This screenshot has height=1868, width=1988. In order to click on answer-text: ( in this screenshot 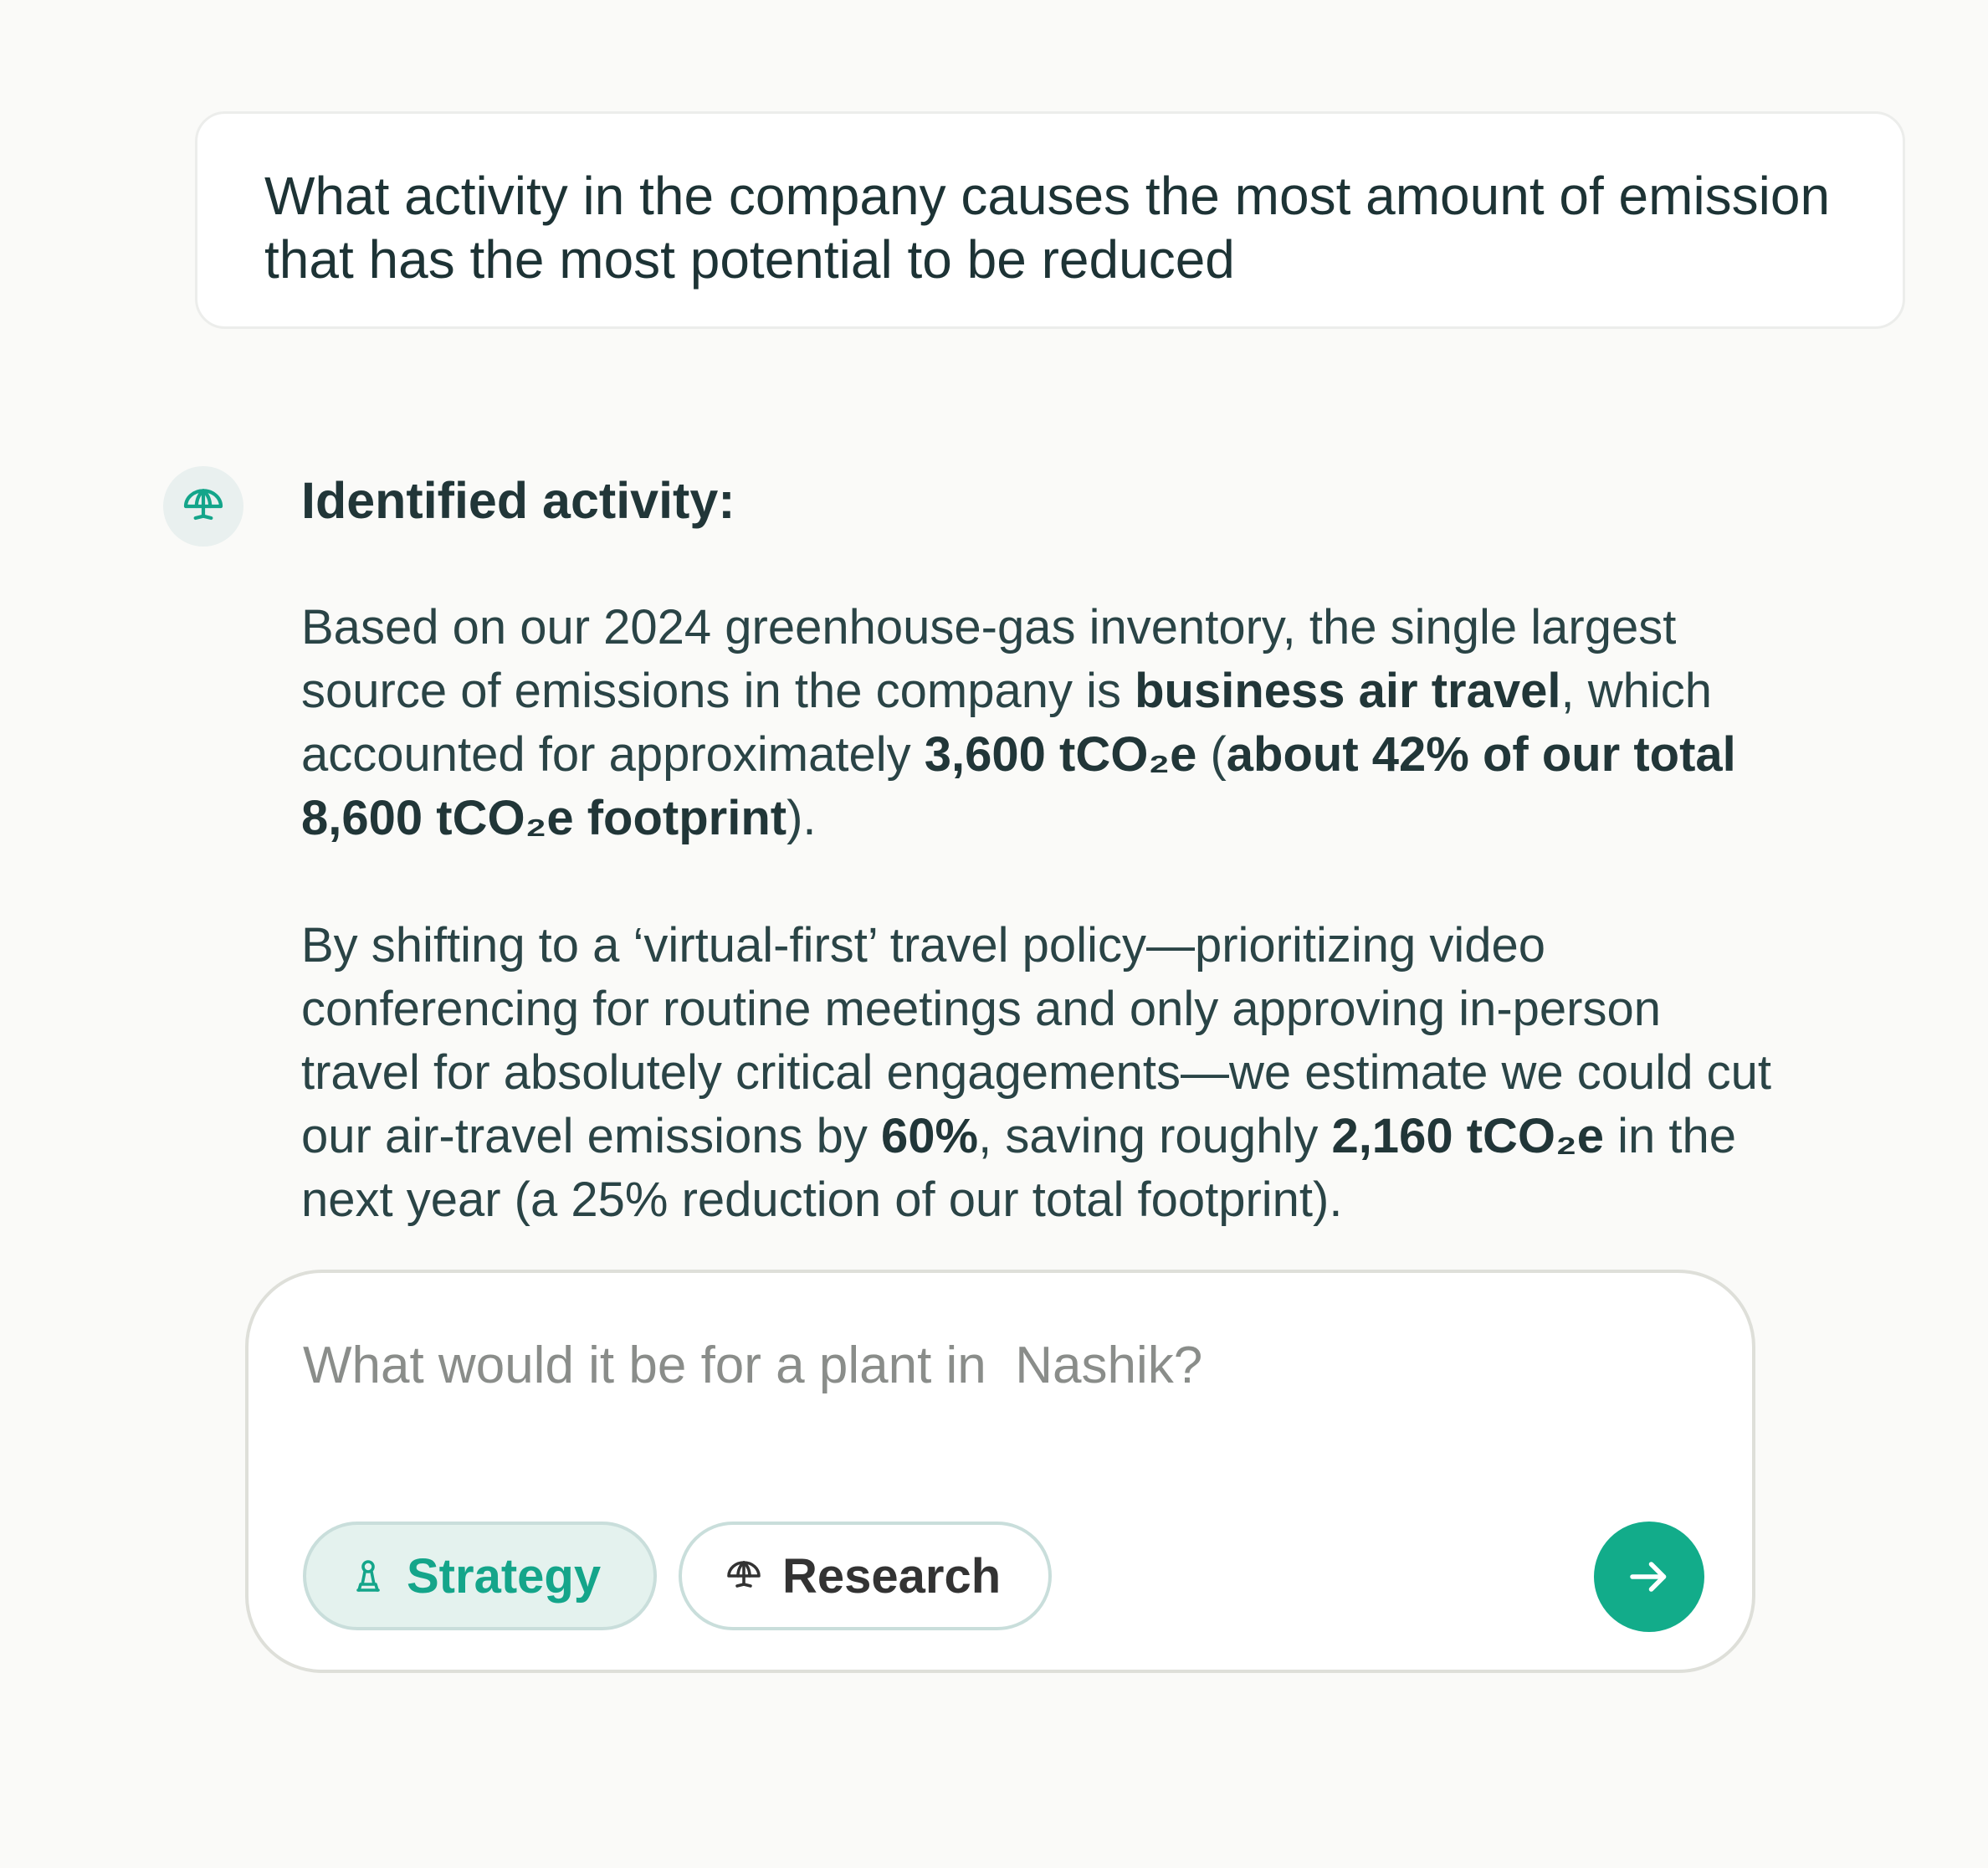, I will do `click(1211, 754)`.